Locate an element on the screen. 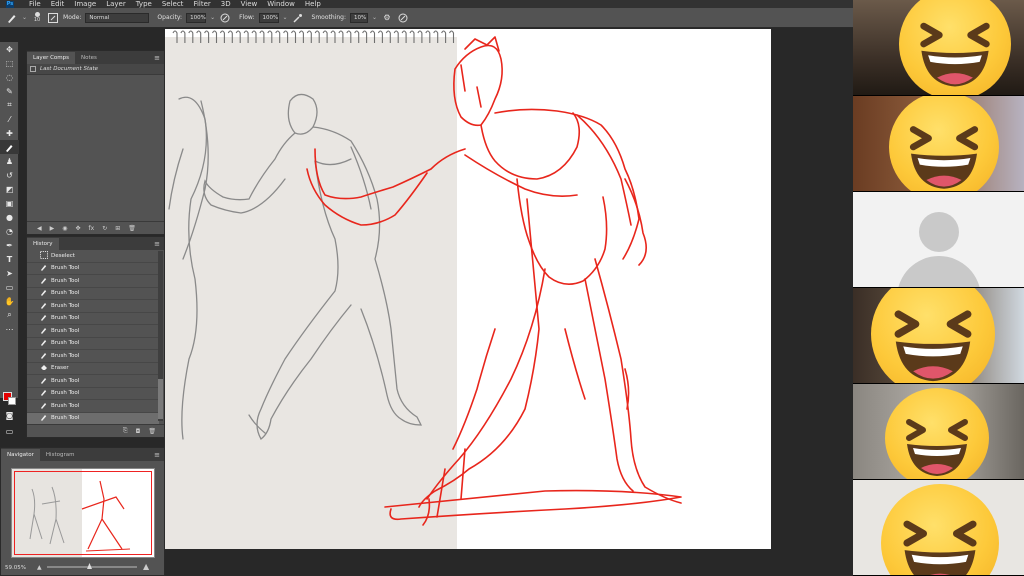 The image size is (1024, 576). smoothing-dropdown-icon: ⌄ is located at coordinates (374, 17).